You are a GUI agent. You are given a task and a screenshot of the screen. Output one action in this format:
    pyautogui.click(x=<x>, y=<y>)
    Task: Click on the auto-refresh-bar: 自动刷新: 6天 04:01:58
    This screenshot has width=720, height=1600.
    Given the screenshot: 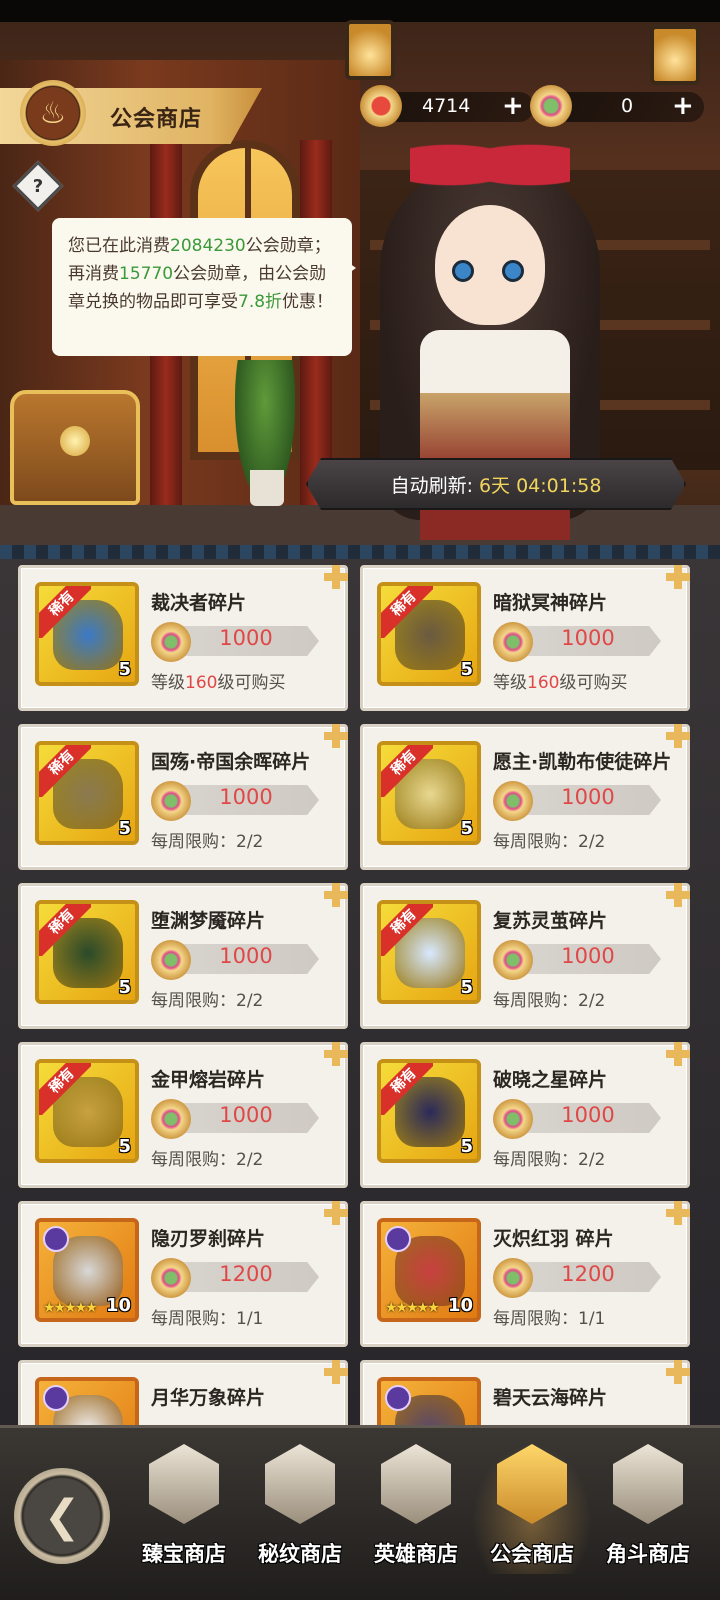 What is the action you would take?
    pyautogui.click(x=496, y=484)
    